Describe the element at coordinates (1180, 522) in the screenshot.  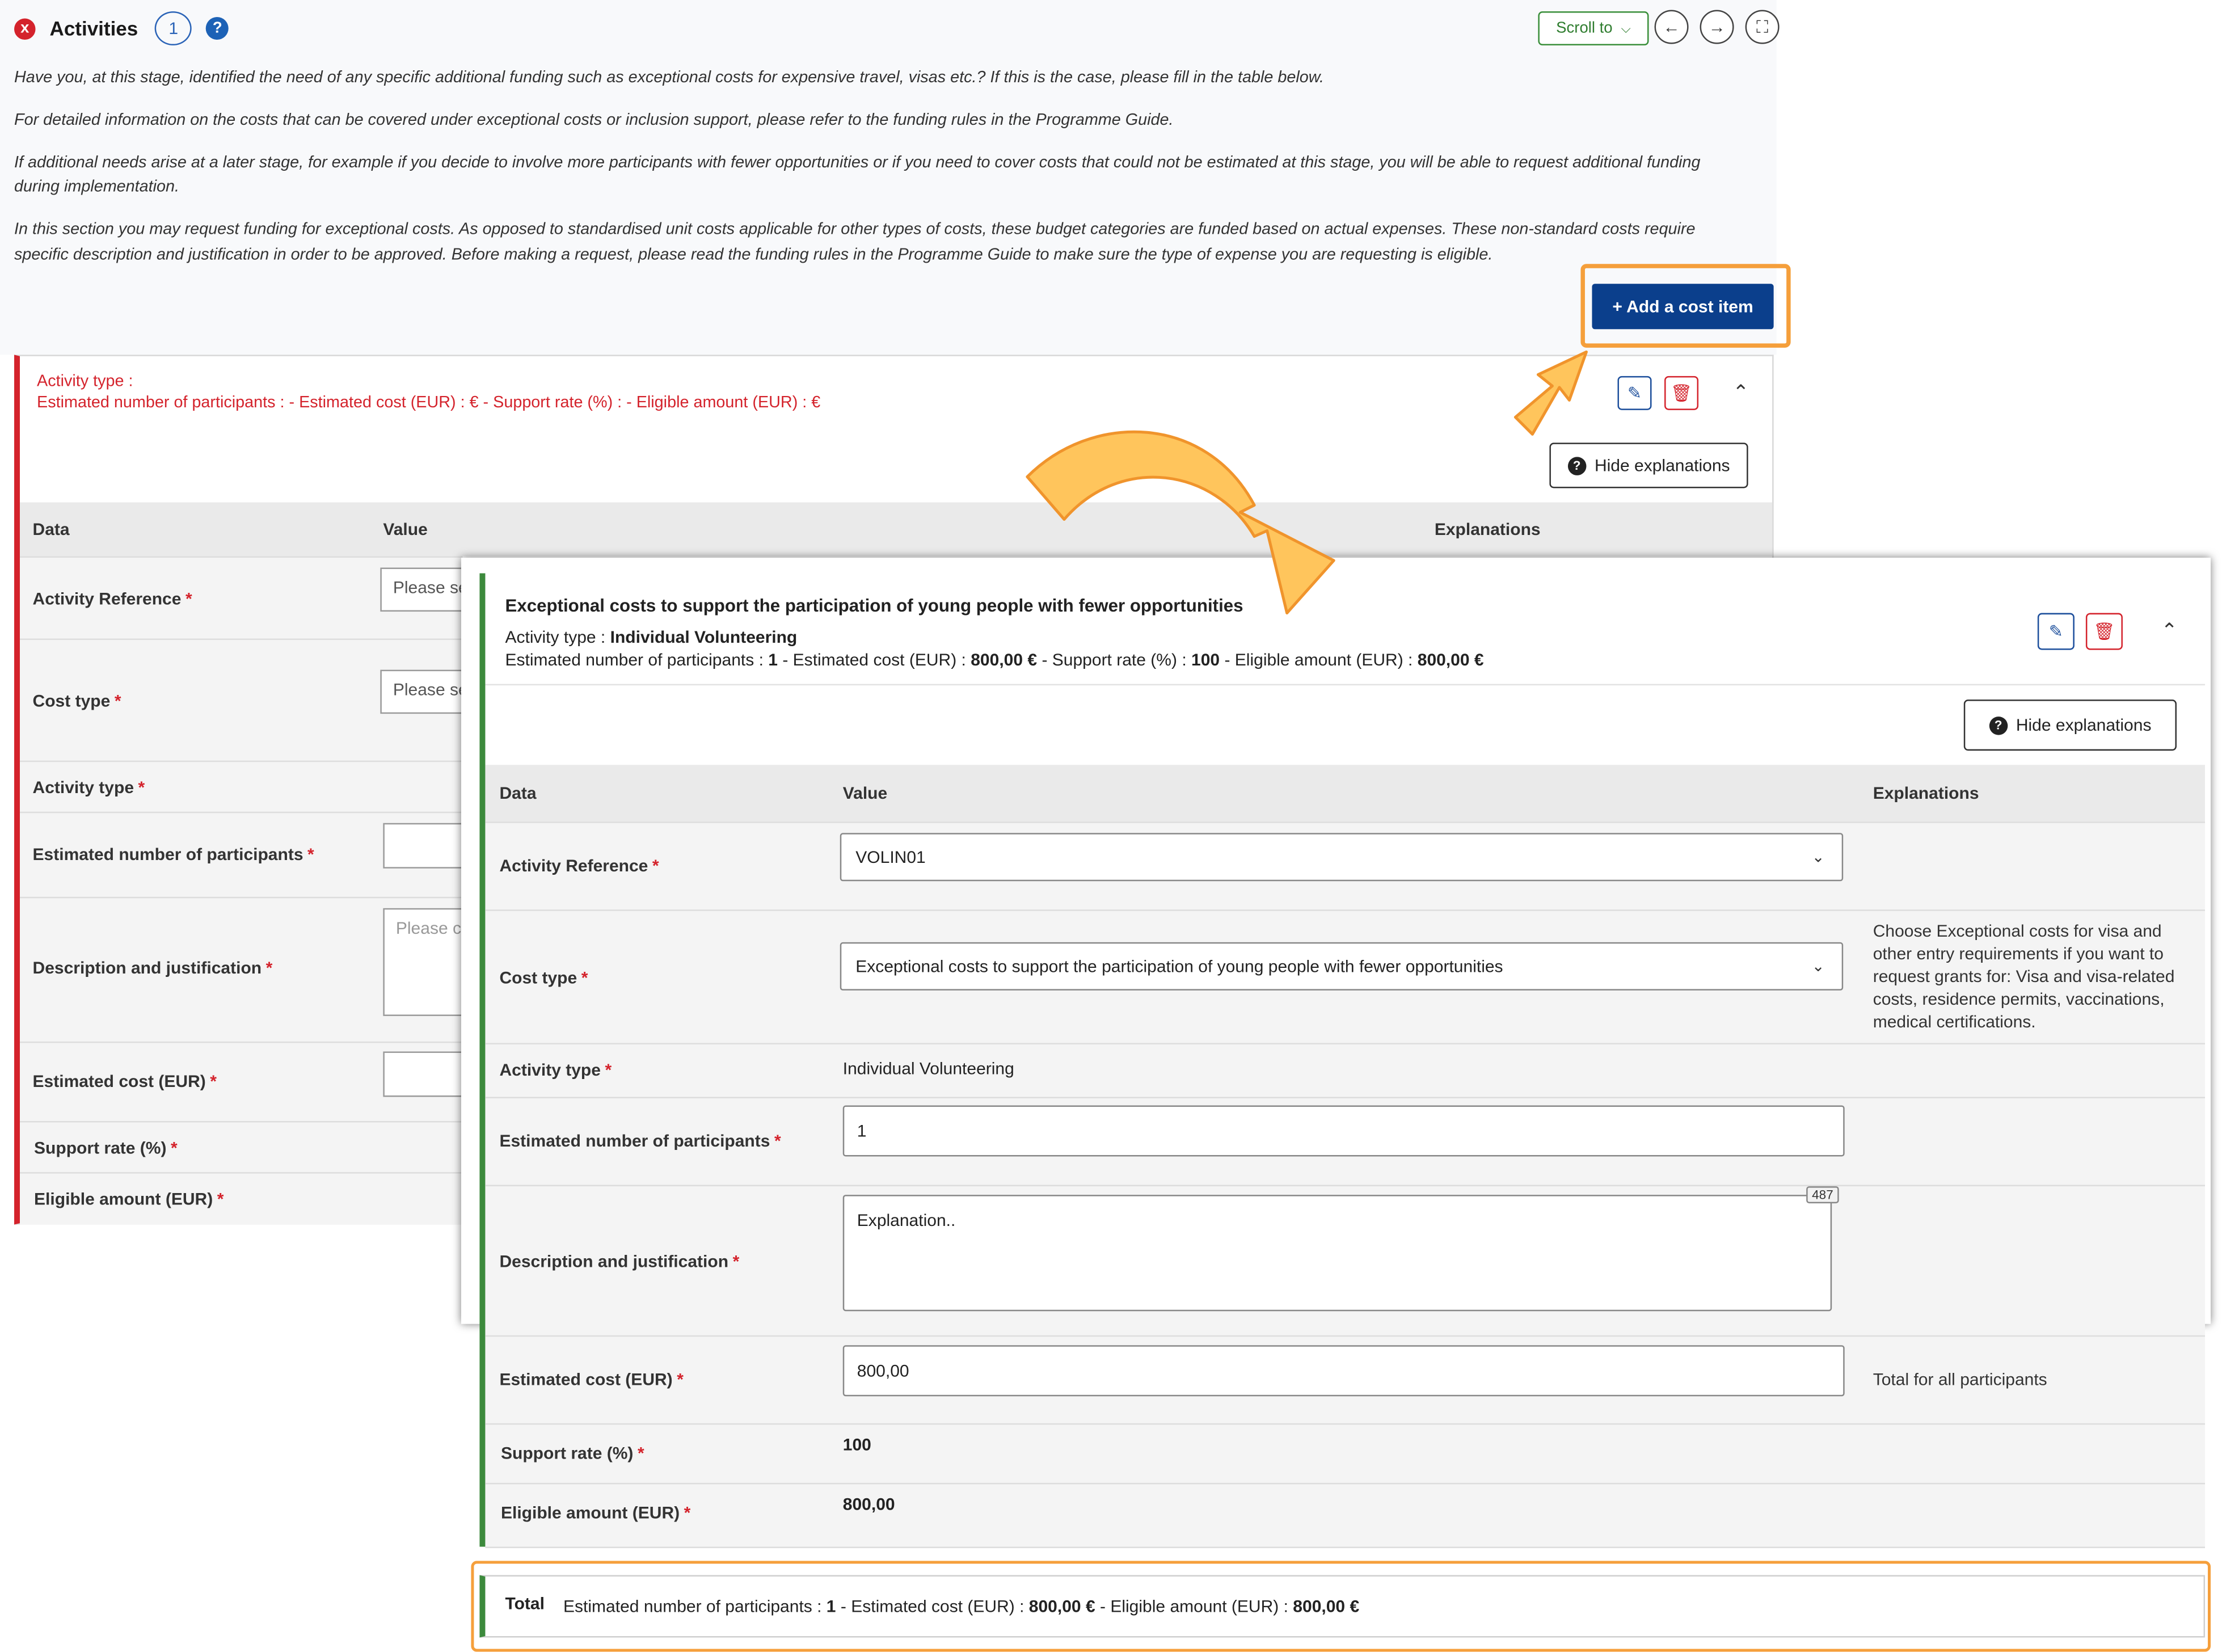
I see `annotation-arrow-curved` at that location.